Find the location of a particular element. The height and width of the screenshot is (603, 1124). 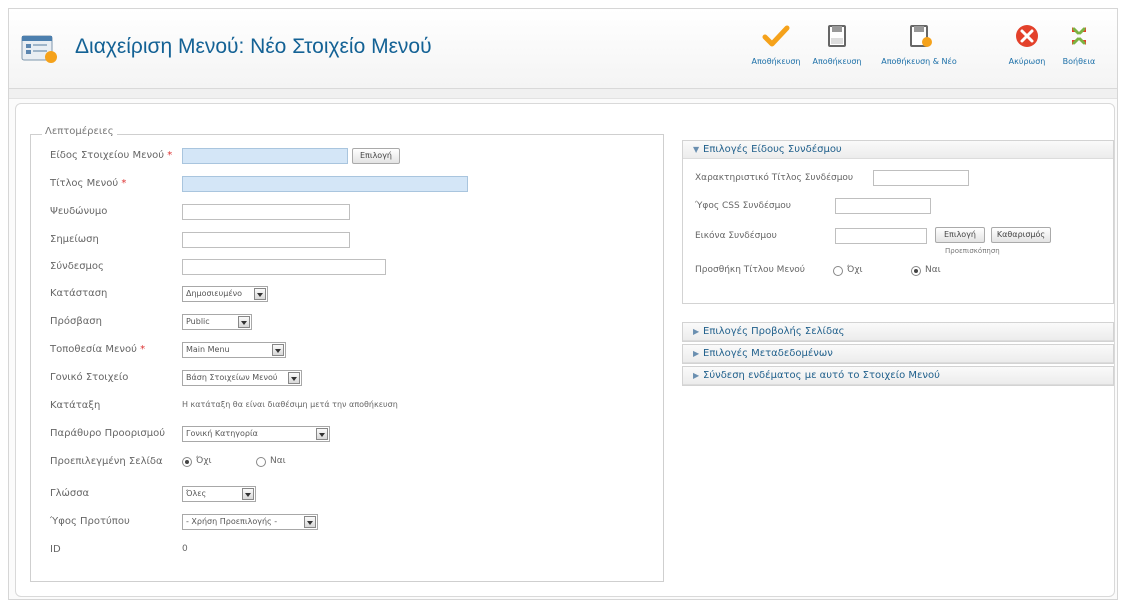

help-icon is located at coordinates (1079, 36).